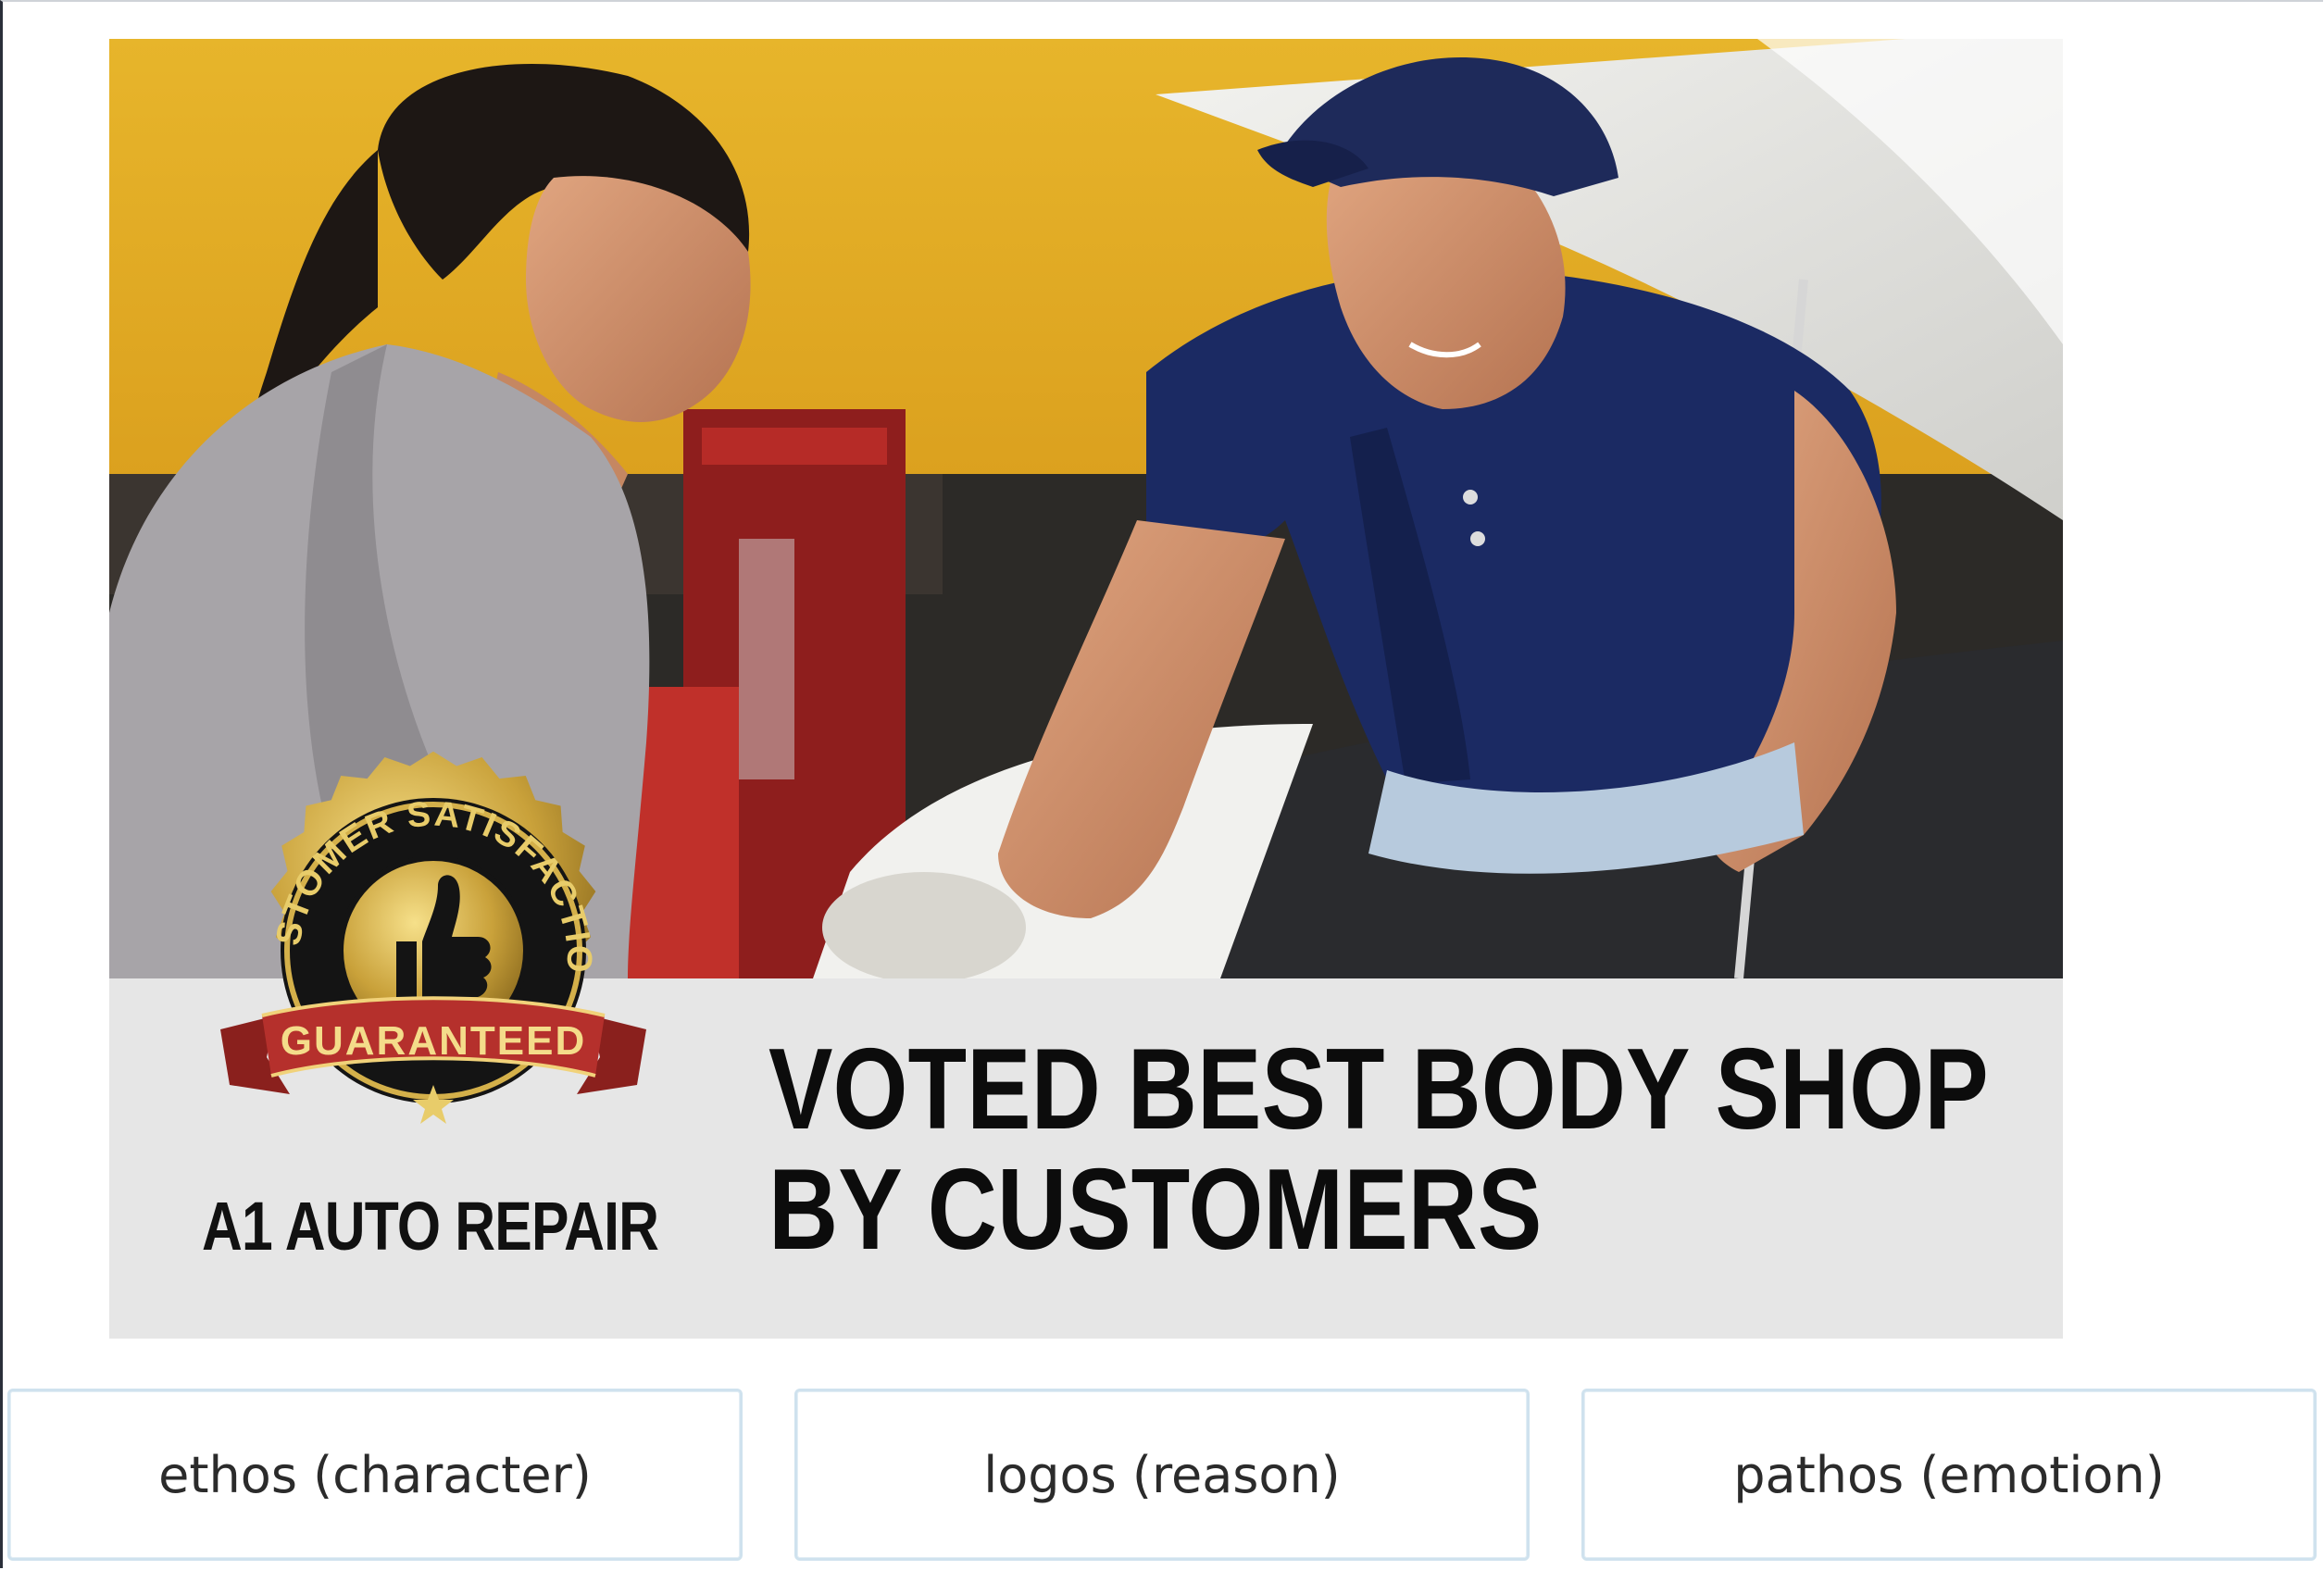  I want to click on choice-ethos-button: ethos (character), so click(375, 1475).